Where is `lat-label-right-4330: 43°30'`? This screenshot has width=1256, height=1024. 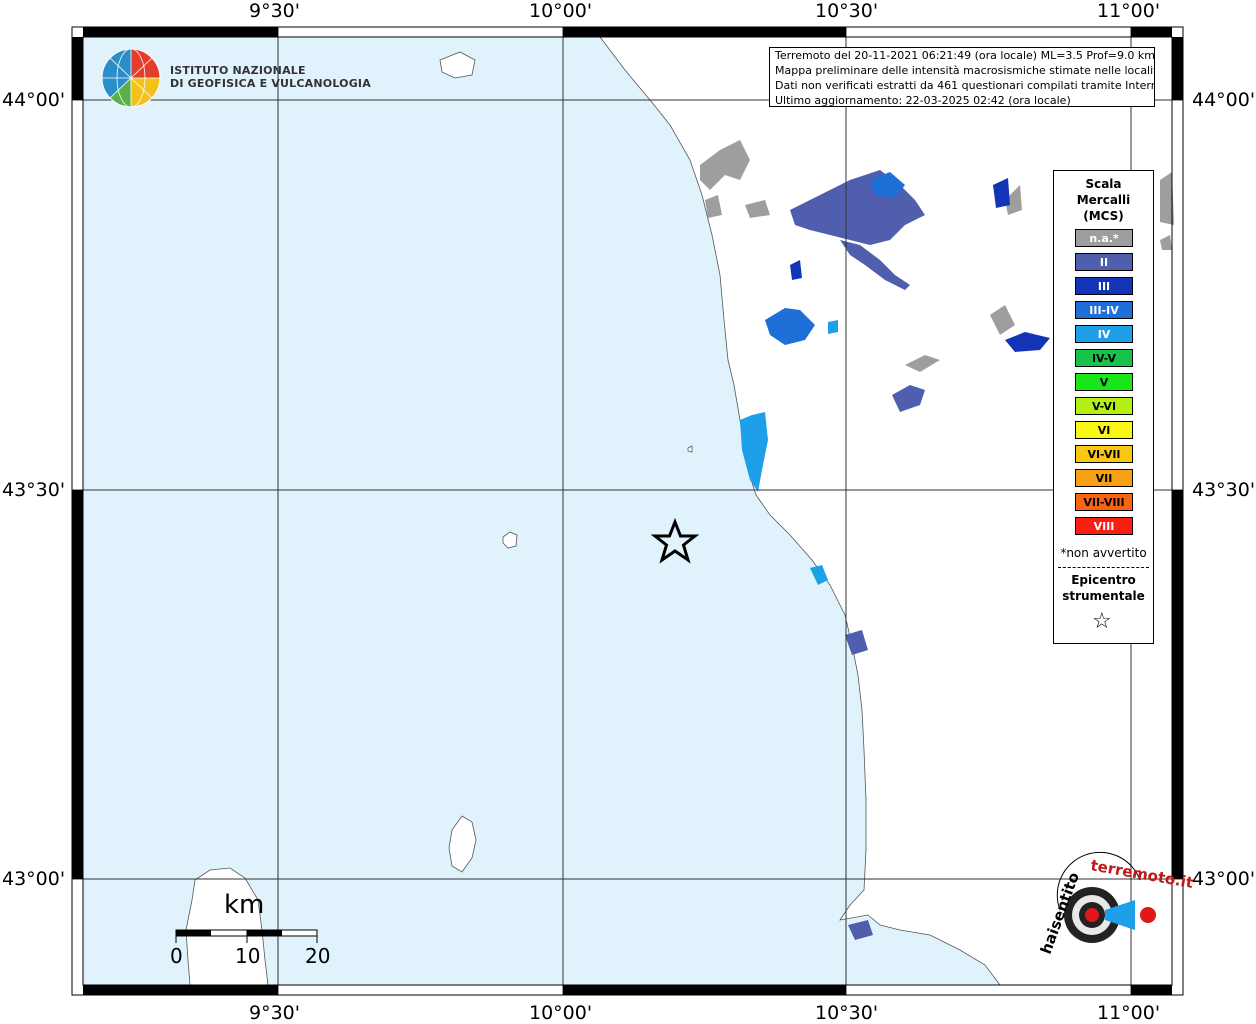
lat-label-right-4330: 43°30' is located at coordinates (1224, 490).